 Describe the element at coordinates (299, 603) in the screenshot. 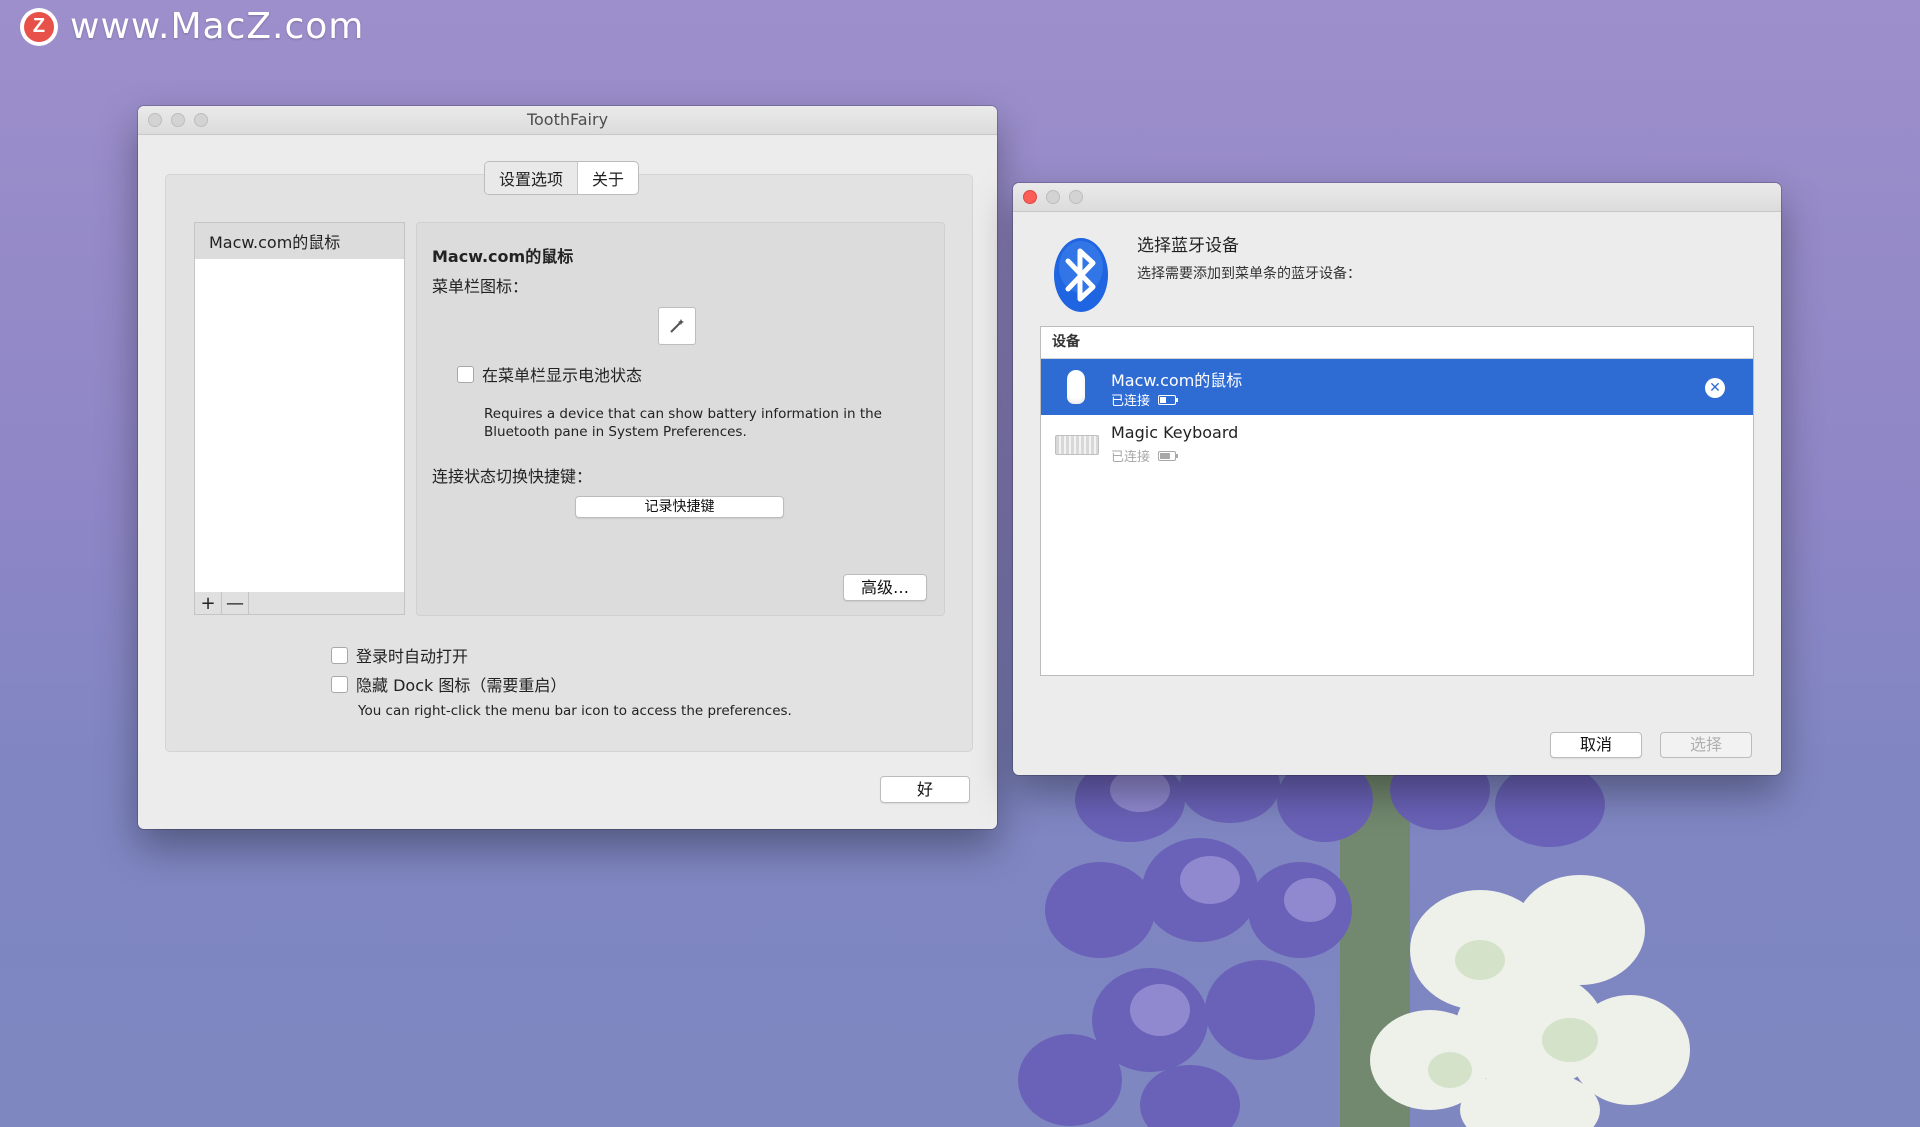

I see `list-controls: + —` at that location.